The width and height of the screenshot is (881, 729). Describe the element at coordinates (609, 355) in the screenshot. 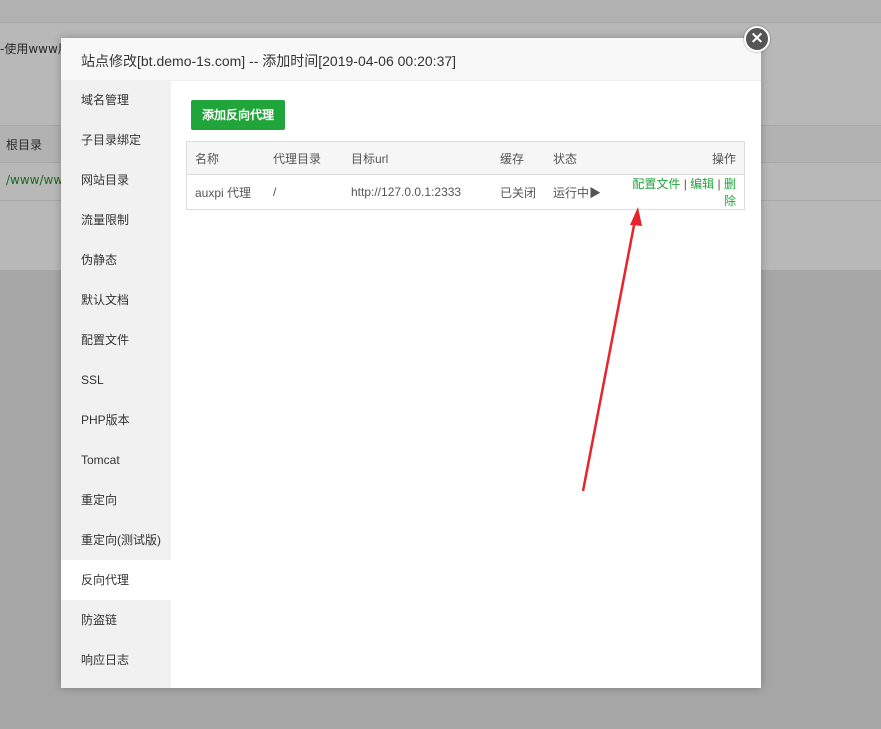

I see `arrow-shaft` at that location.